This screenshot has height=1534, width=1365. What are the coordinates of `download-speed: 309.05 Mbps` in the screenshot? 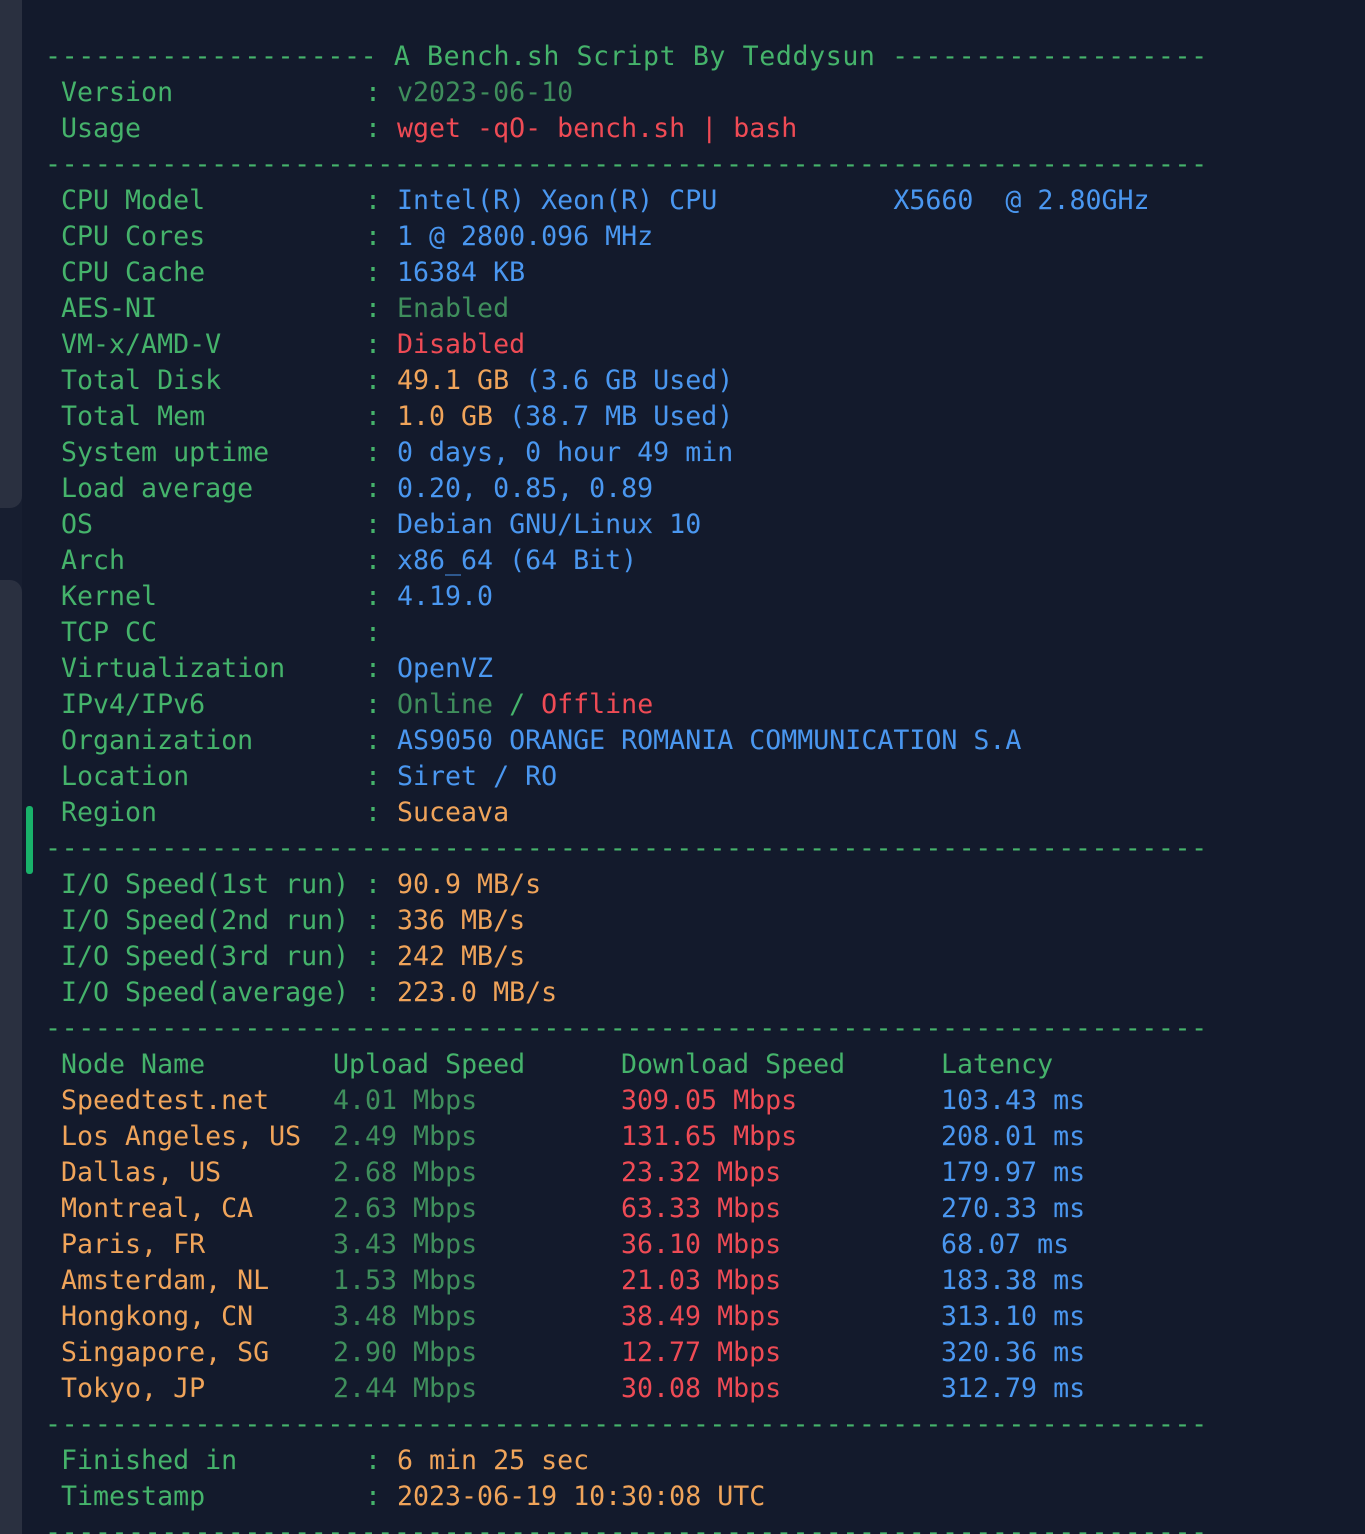 It's located at (709, 1100).